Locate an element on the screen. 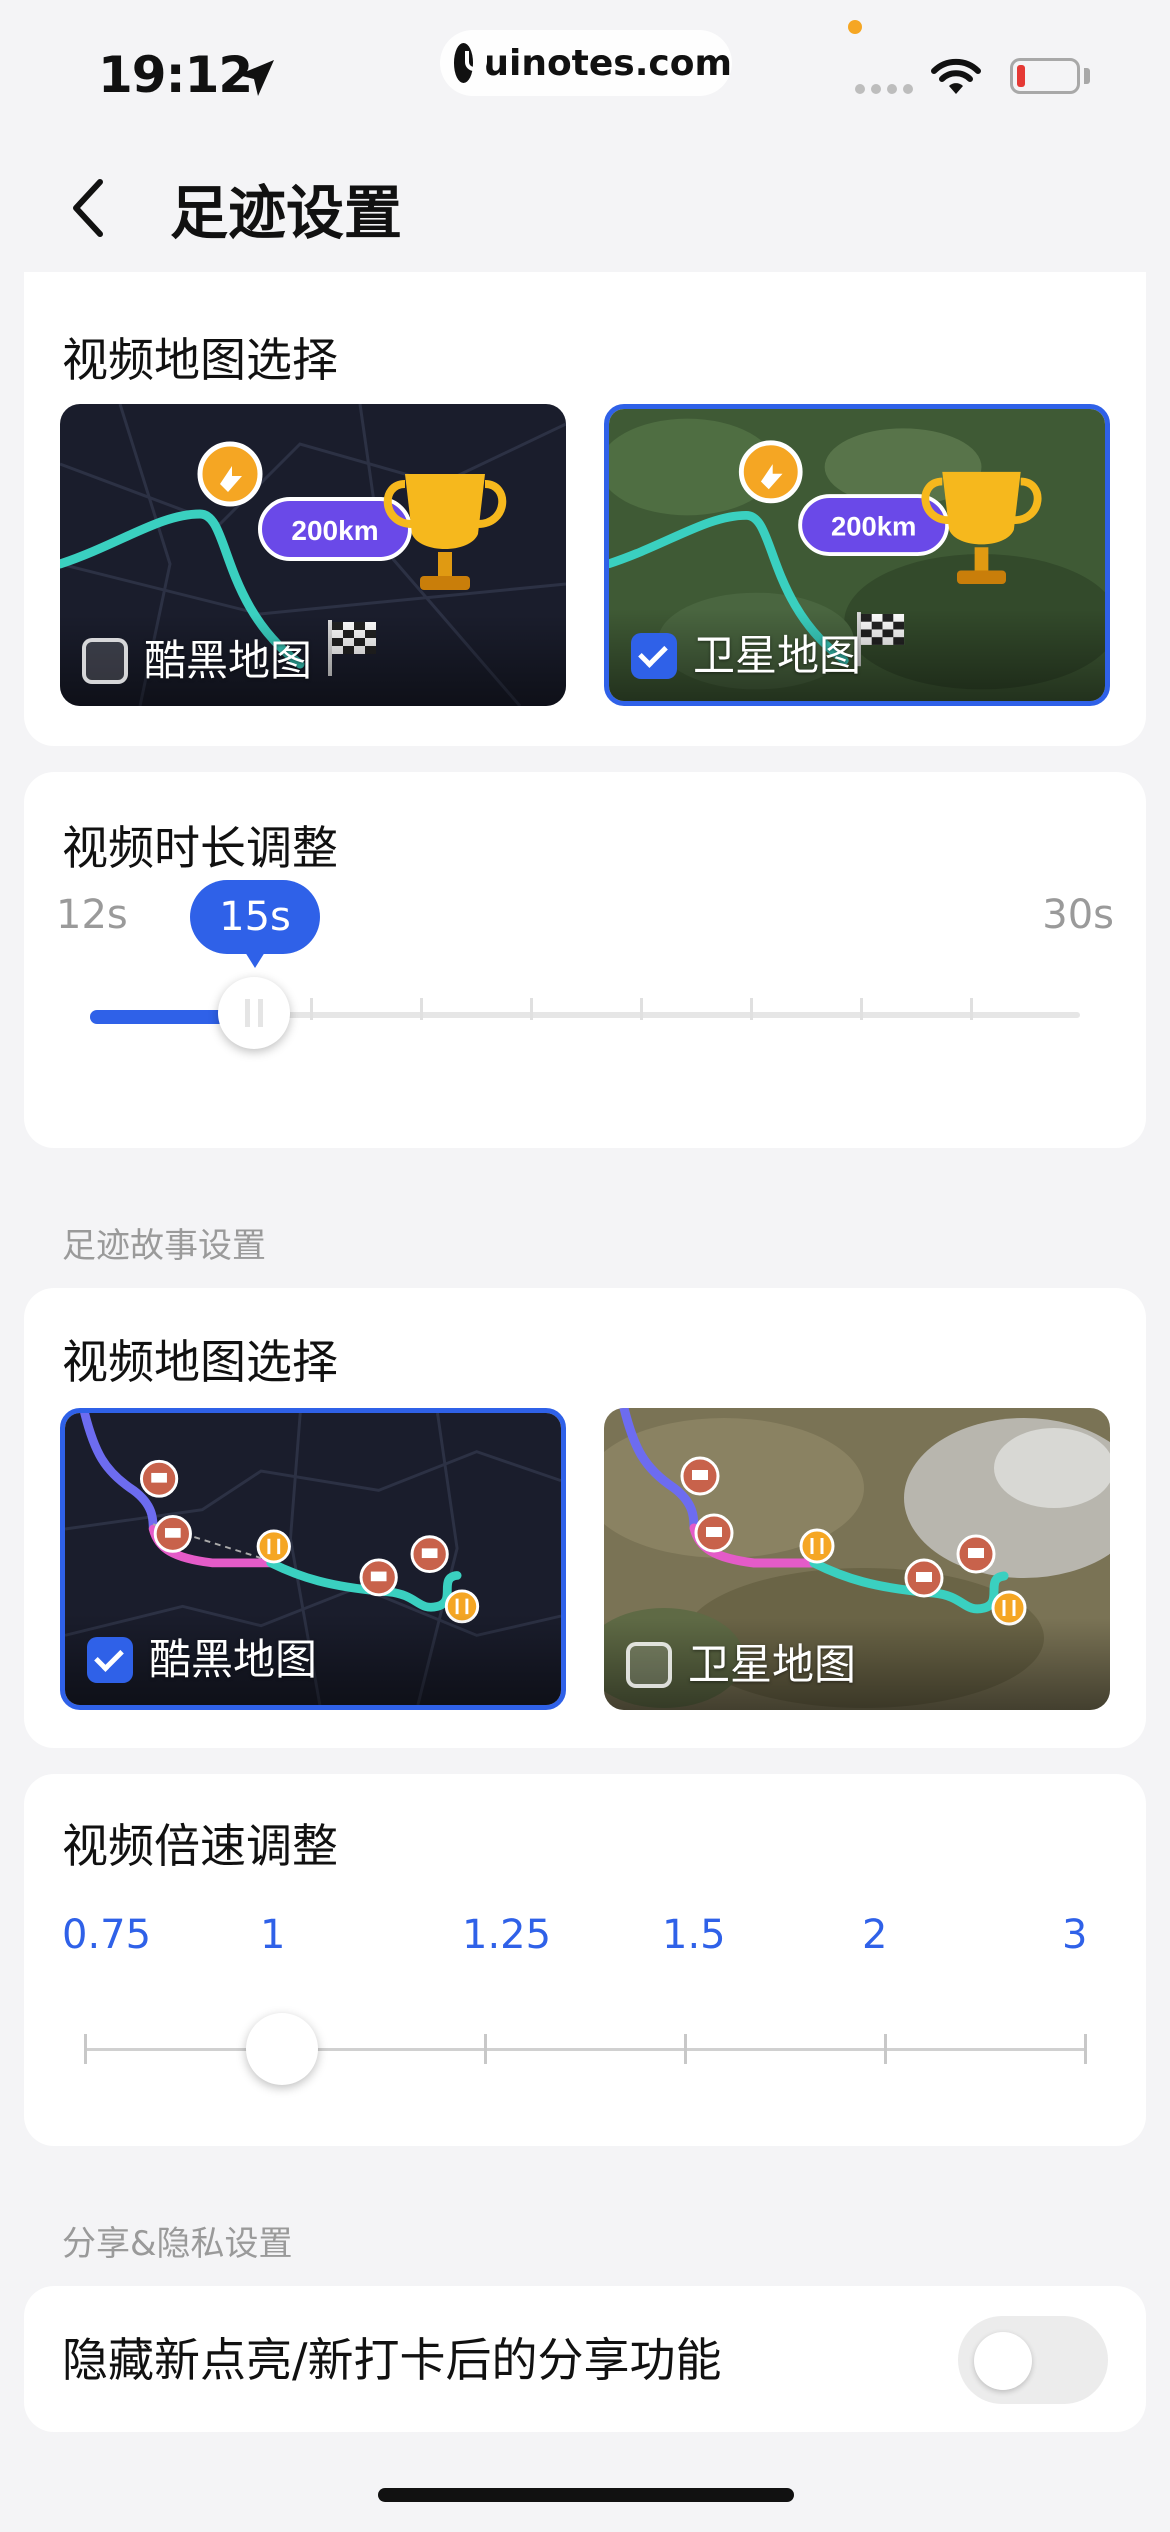 The width and height of the screenshot is (1170, 2532). watermark-logo-icon is located at coordinates (471, 63).